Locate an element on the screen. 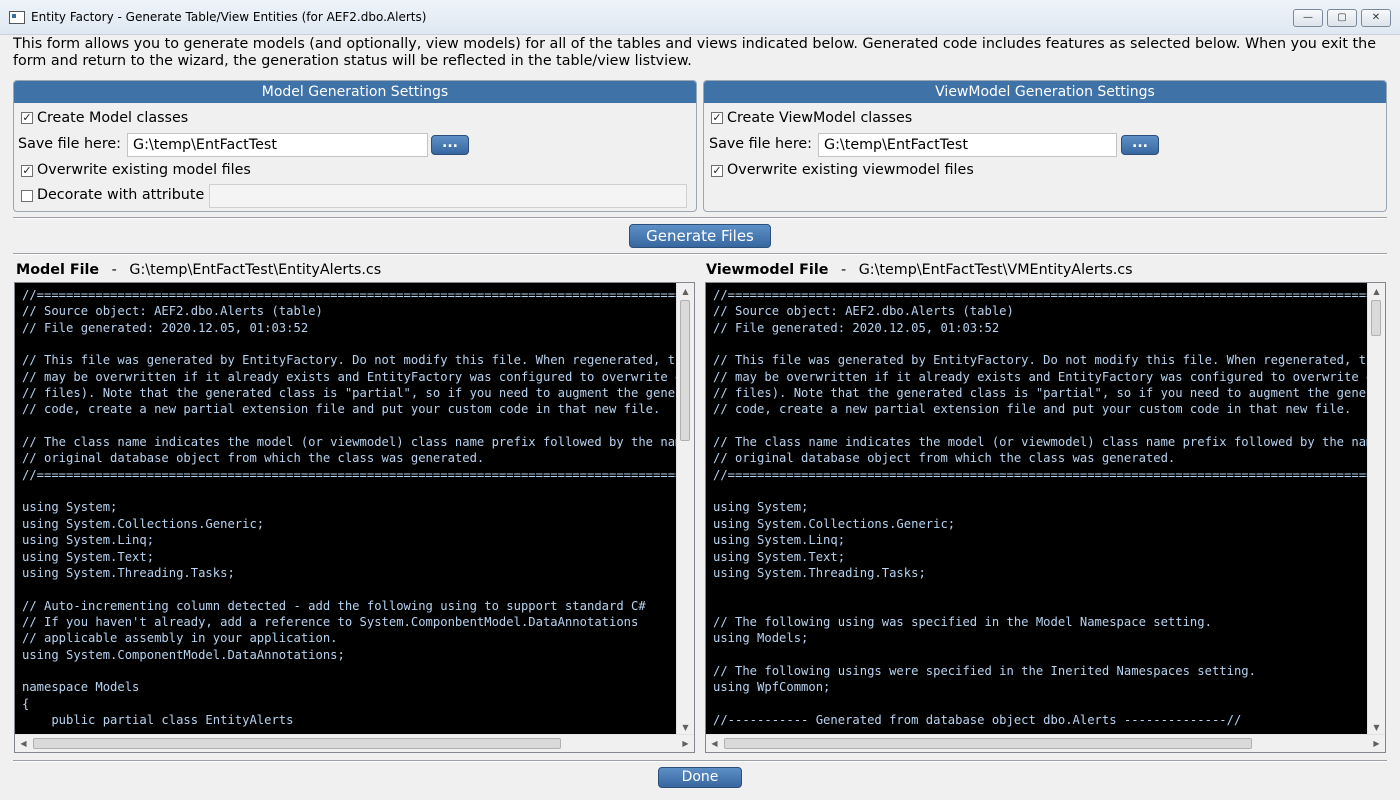 Image resolution: width=1400 pixels, height=800 pixels. create-model-checkbox: ✓ is located at coordinates (27, 118).